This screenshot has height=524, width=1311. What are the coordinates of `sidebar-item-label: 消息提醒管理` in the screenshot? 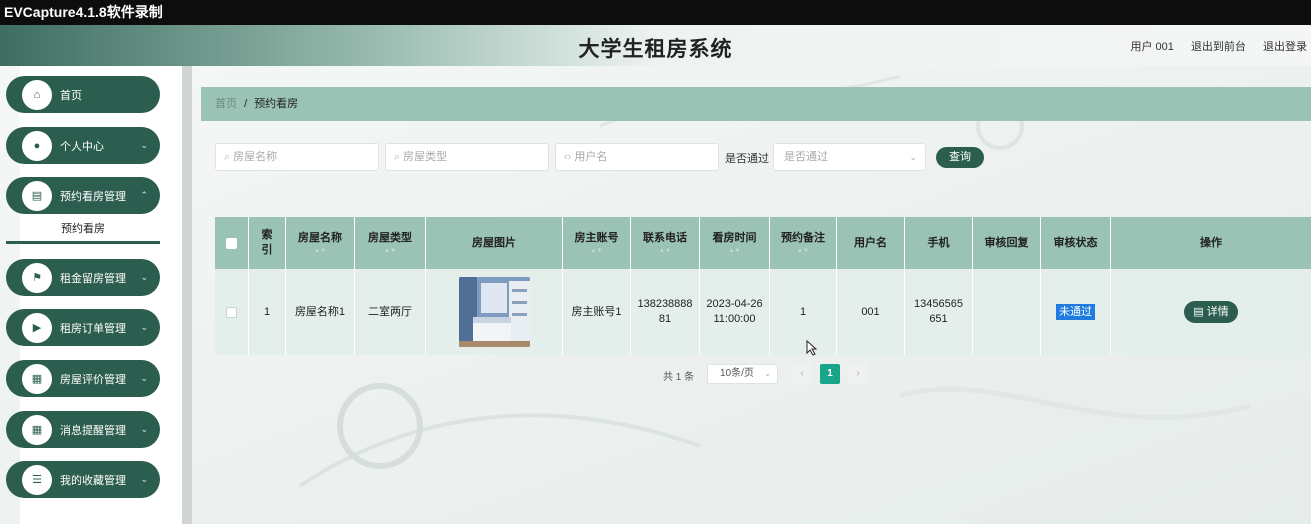 It's located at (93, 430).